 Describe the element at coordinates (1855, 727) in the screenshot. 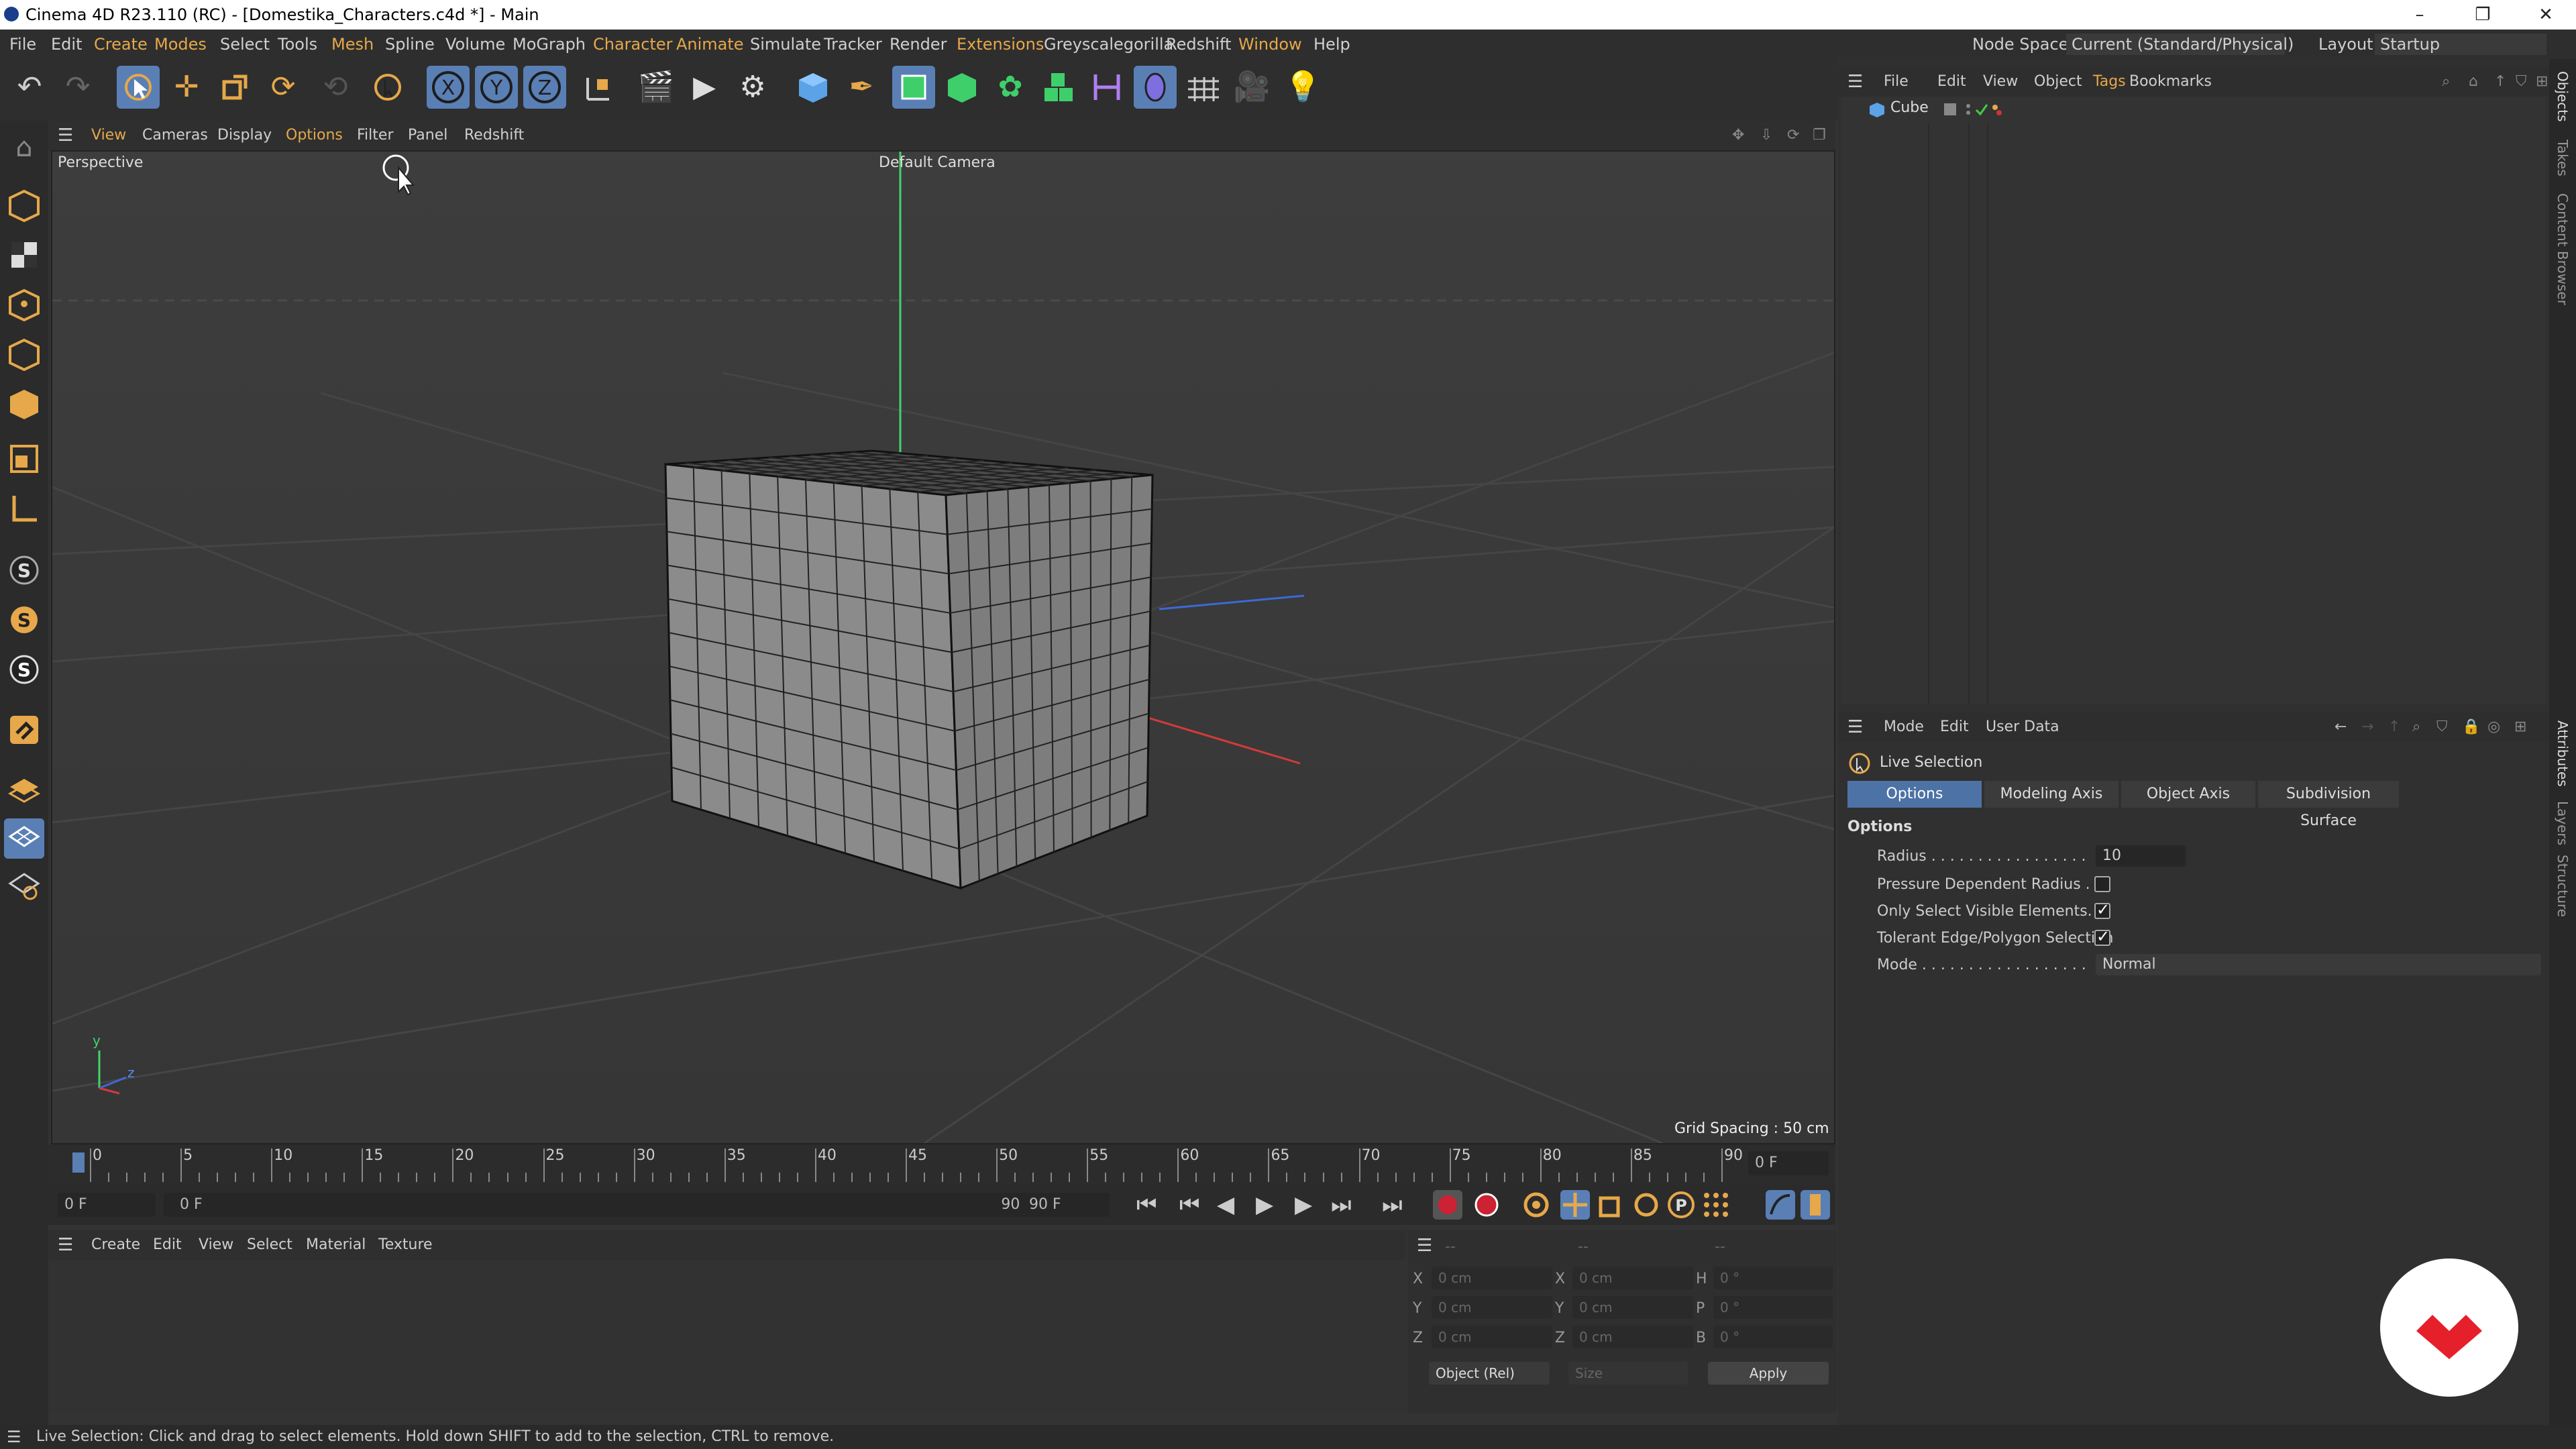

I see `attribute-hamburger-icon: ☰` at that location.